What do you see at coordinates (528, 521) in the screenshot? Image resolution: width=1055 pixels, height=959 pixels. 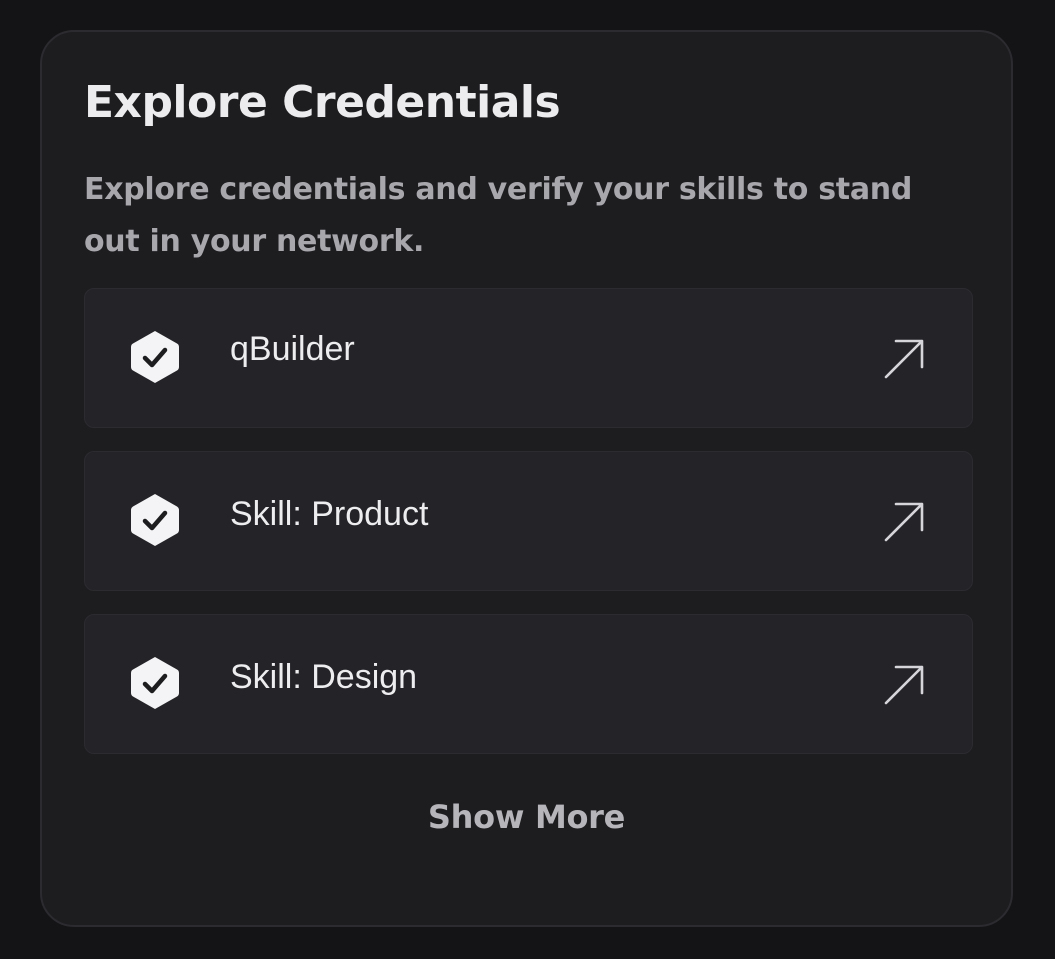 I see `credential-item-skill-product: Skill: Product` at bounding box center [528, 521].